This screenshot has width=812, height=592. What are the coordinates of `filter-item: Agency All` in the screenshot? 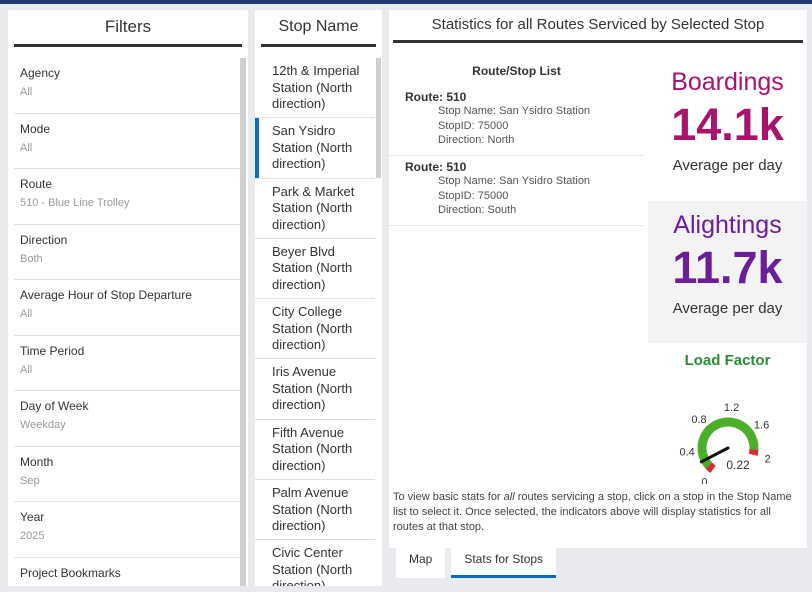 It's located at (127, 86).